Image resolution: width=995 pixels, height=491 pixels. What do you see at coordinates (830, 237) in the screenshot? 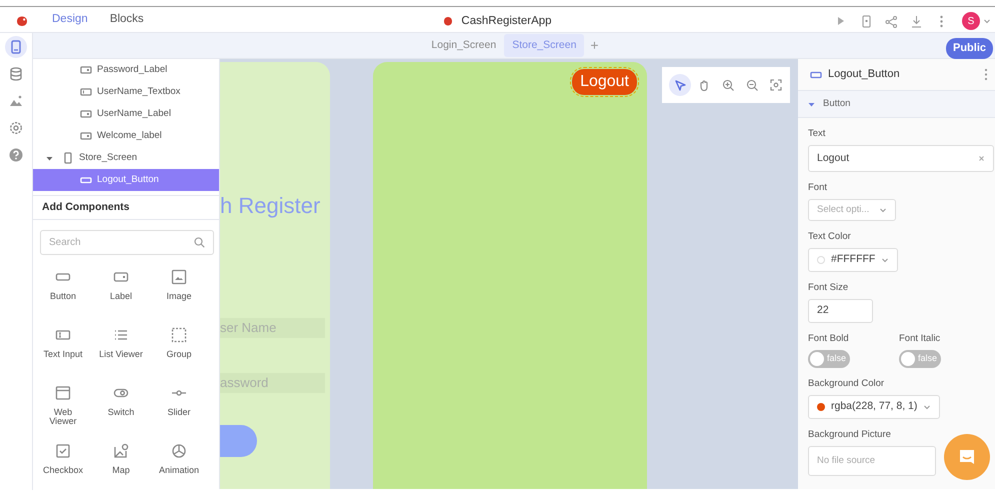
I see `field-label: Text Color` at bounding box center [830, 237].